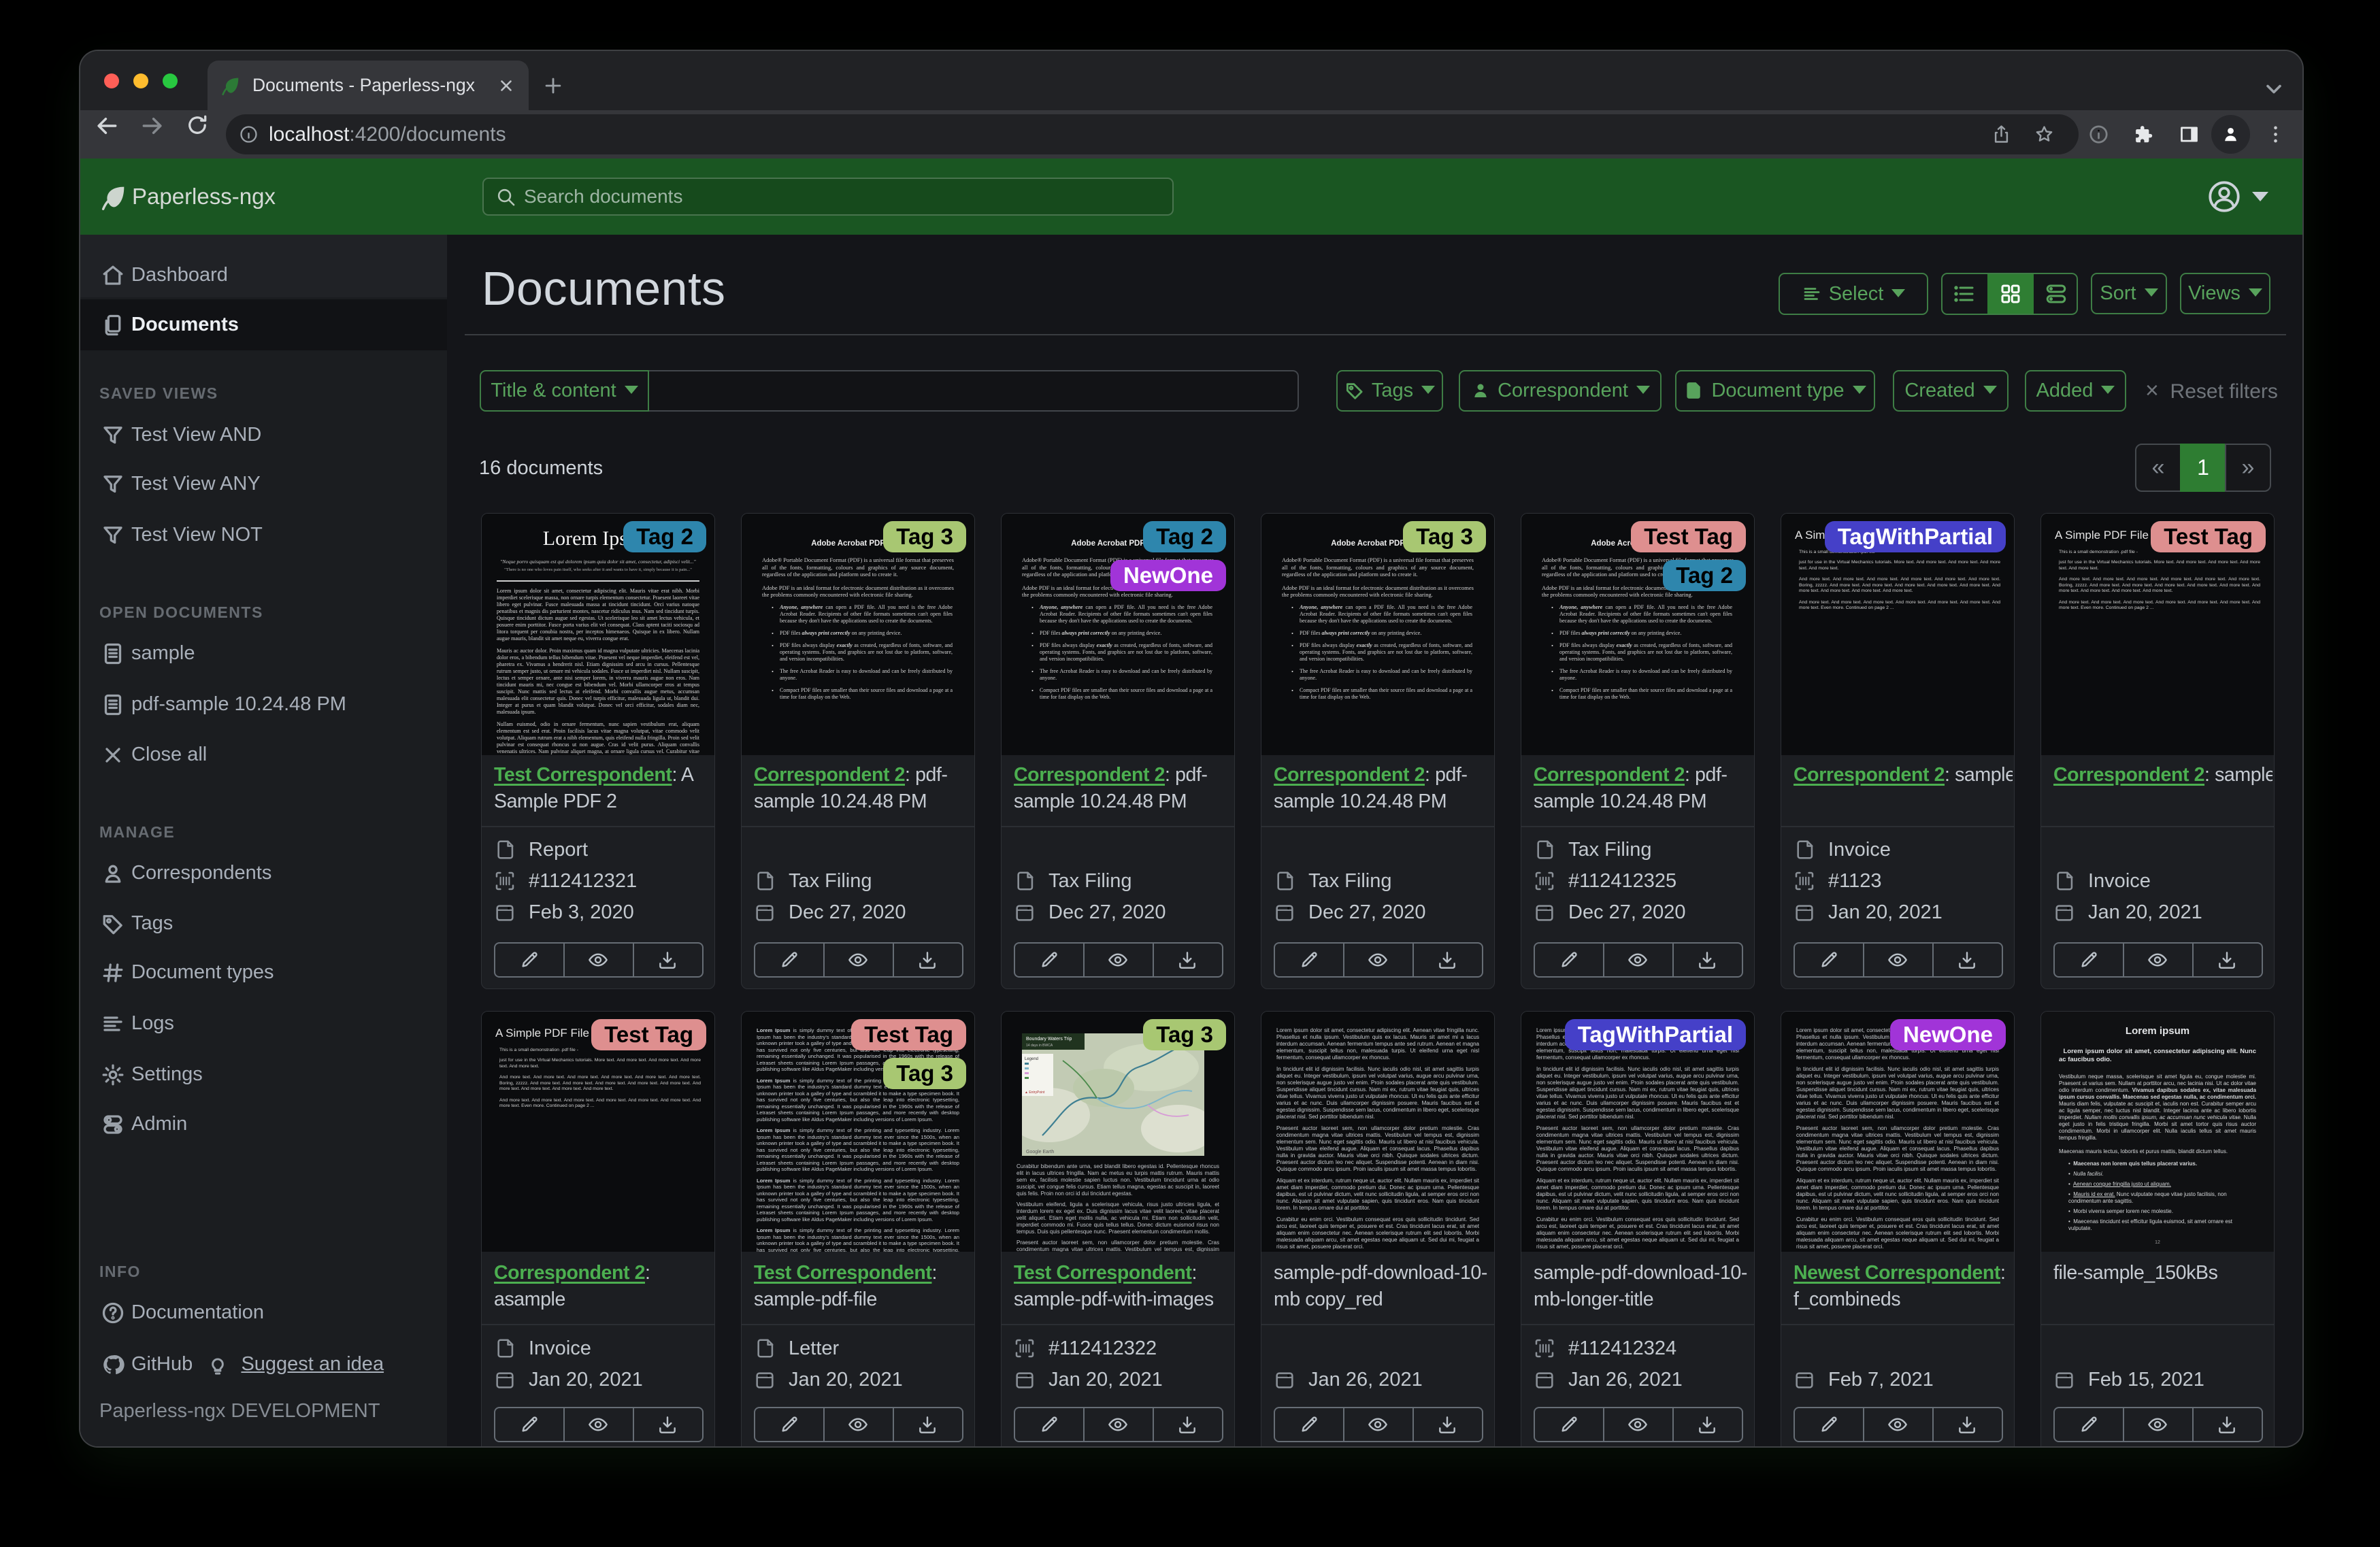  Describe the element at coordinates (1049, 1039) in the screenshot. I see `svg-text: Boundary Waters Trip` at that location.